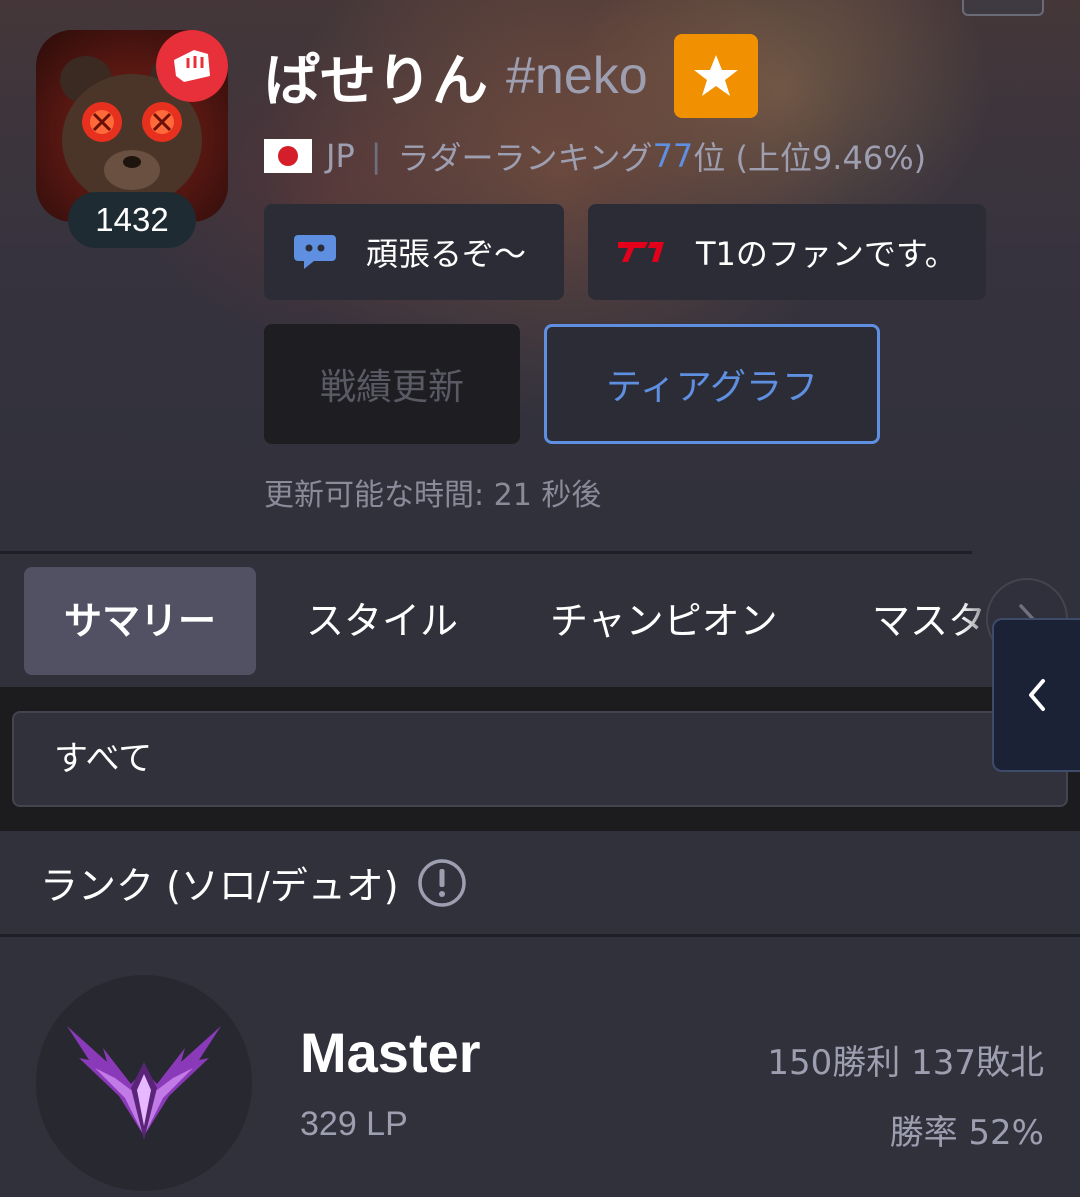 The height and width of the screenshot is (1197, 1080). Describe the element at coordinates (905, 1063) in the screenshot. I see `win-loss-record: 150勝利 137敗北` at that location.